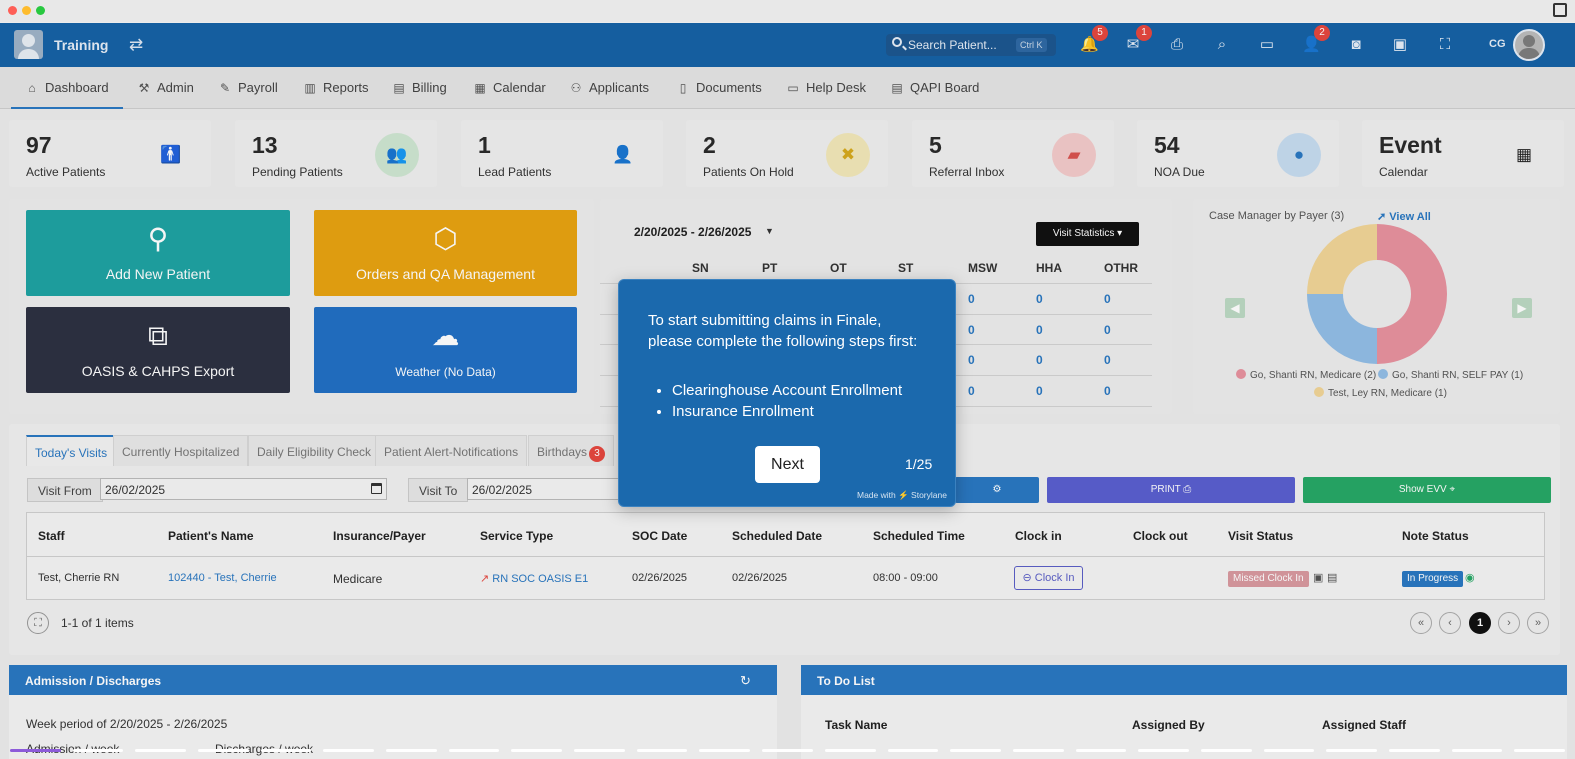  I want to click on browser-chrome, so click(787, 11).